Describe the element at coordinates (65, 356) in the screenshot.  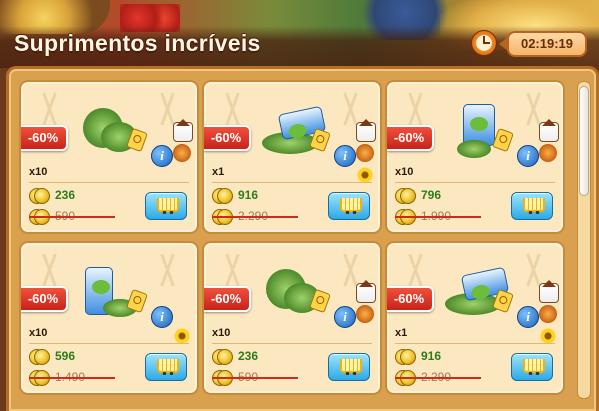
I see `sale-price: 596` at that location.